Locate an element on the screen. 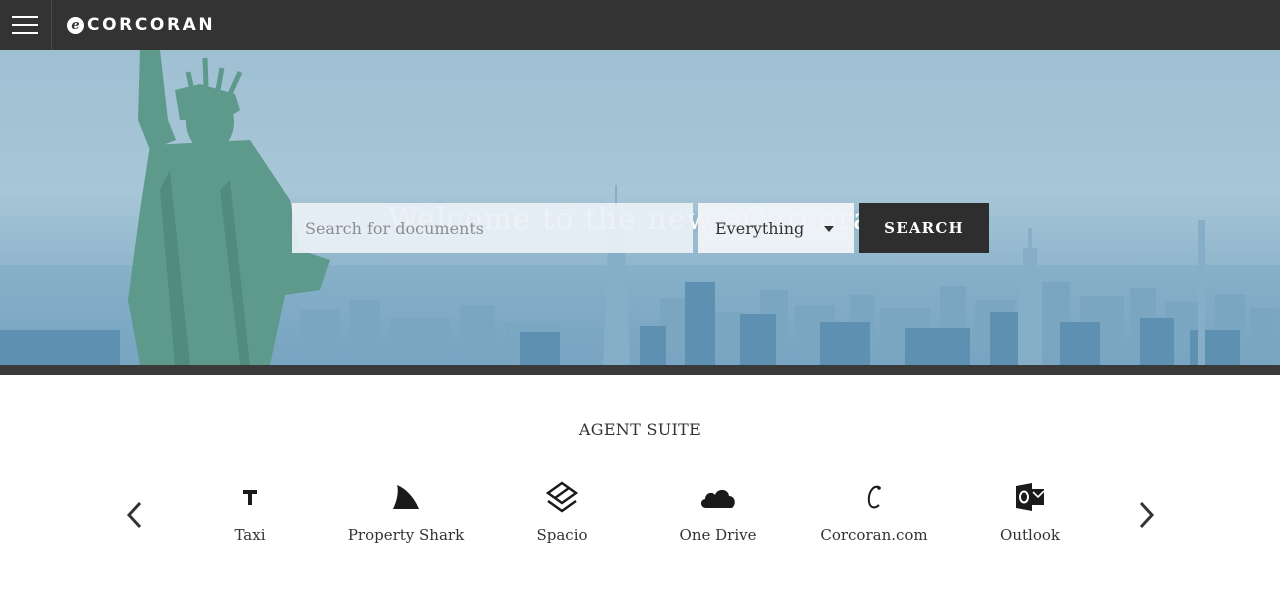 The image size is (1280, 600). app-label: Property Shark is located at coordinates (406, 535).